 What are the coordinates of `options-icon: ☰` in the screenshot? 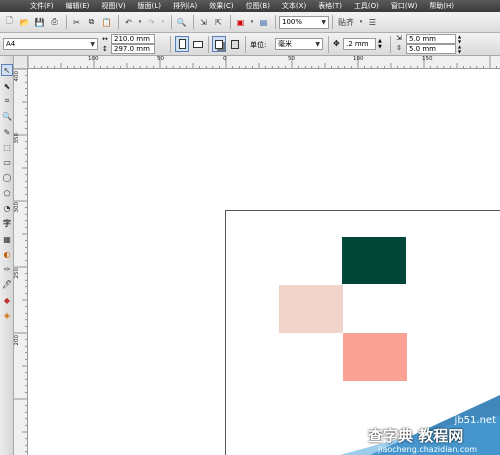 It's located at (372, 22).